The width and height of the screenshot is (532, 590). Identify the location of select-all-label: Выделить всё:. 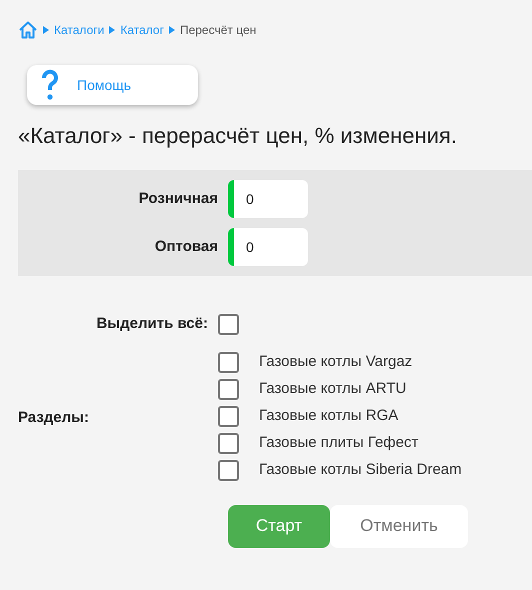
(152, 324).